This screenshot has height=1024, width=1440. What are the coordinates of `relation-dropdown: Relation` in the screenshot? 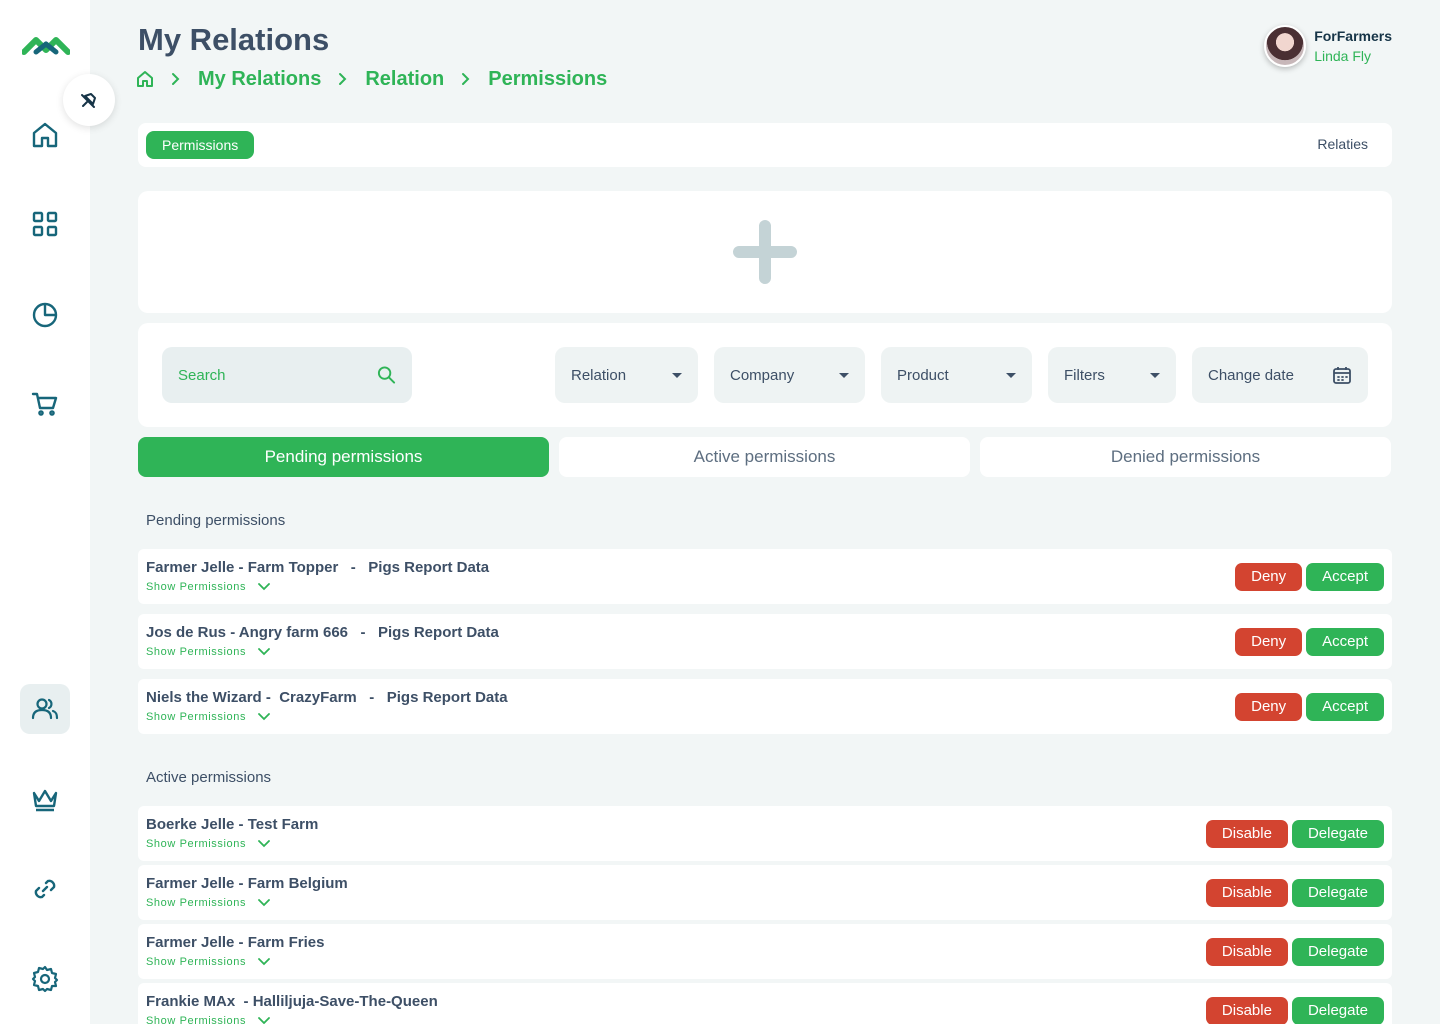 It's located at (626, 375).